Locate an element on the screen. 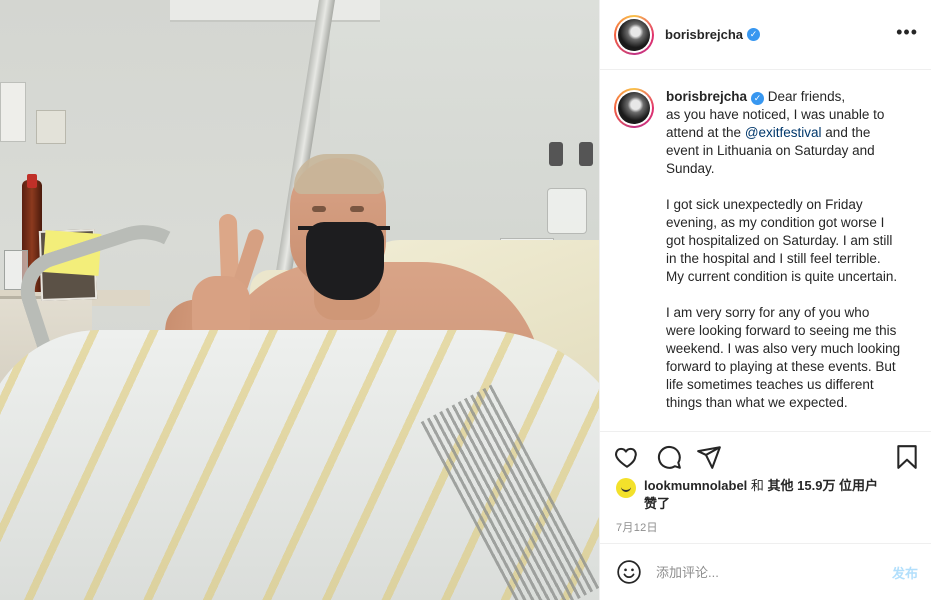 The height and width of the screenshot is (600, 931). mention-link: @exitfestival is located at coordinates (783, 132).